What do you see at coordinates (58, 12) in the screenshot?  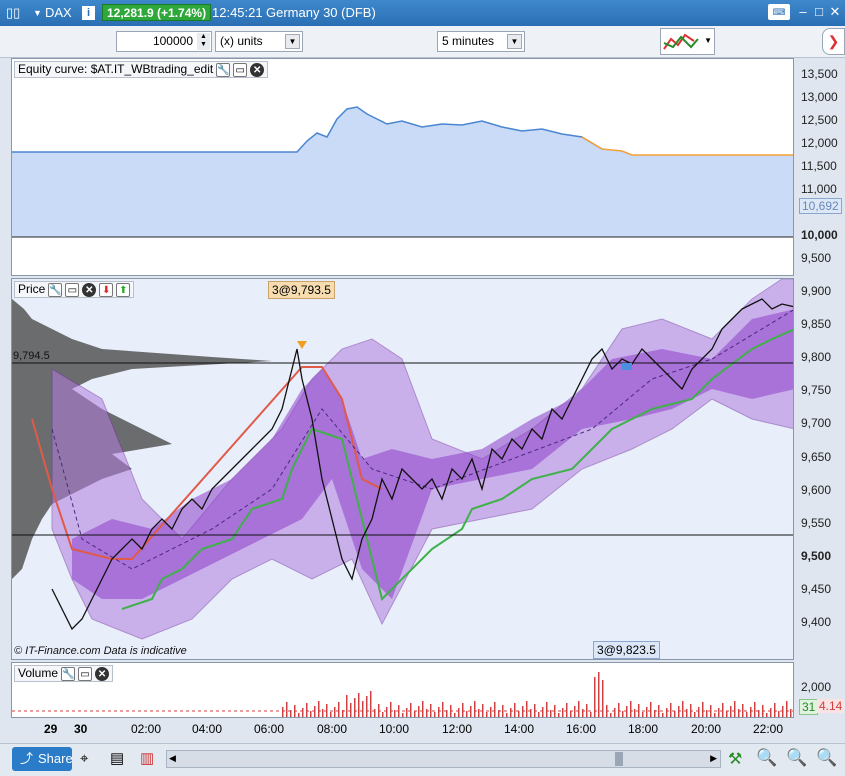 I see `instrument-name: DAX` at bounding box center [58, 12].